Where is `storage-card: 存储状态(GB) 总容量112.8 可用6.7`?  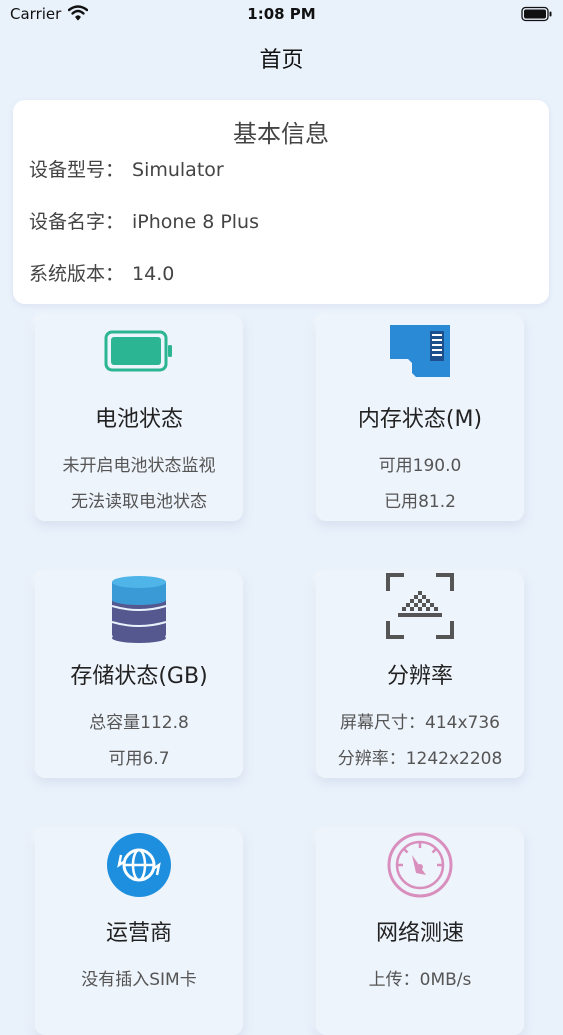
storage-card: 存储状态(GB) 总容量112.8 可用6.7 is located at coordinates (139, 675).